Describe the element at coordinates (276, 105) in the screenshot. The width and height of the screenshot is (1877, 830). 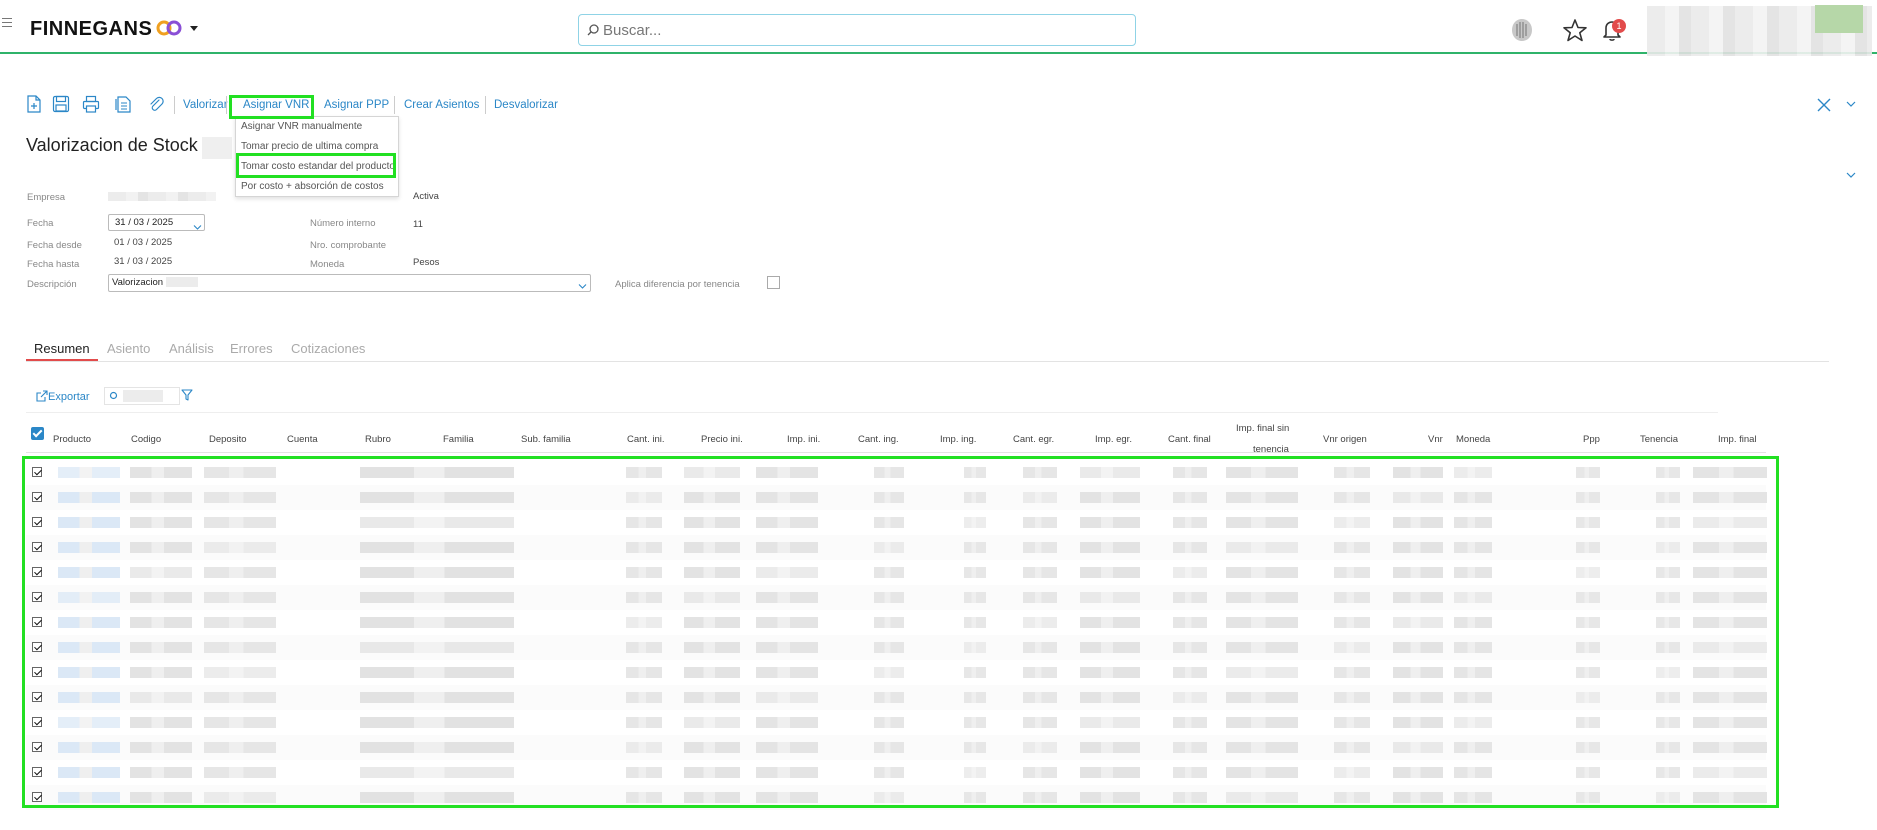
I see `asignar-vnr-button: Asignar VNR` at that location.